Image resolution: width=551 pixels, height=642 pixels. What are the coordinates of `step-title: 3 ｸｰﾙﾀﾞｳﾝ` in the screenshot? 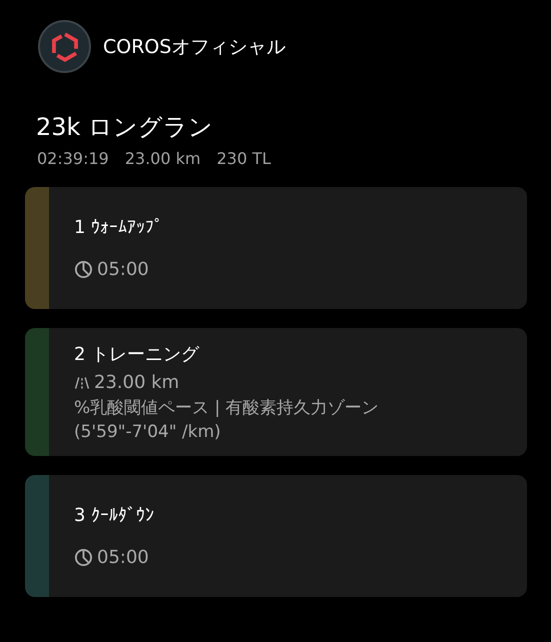 It's located at (114, 515).